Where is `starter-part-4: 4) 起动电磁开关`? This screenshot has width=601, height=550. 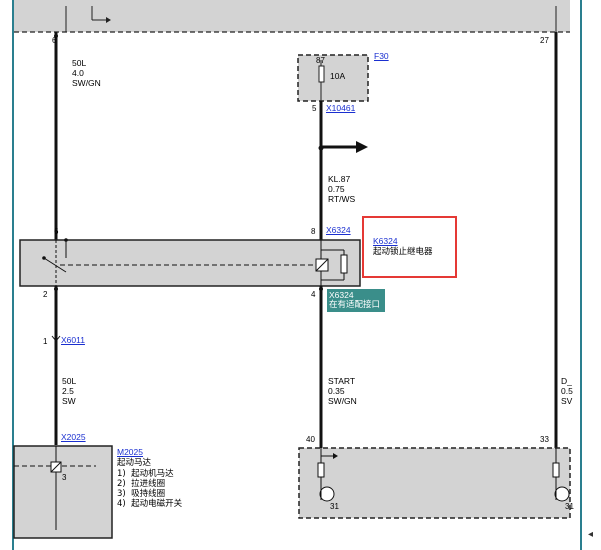
starter-part-4: 4) 起动电磁开关 is located at coordinates (150, 504).